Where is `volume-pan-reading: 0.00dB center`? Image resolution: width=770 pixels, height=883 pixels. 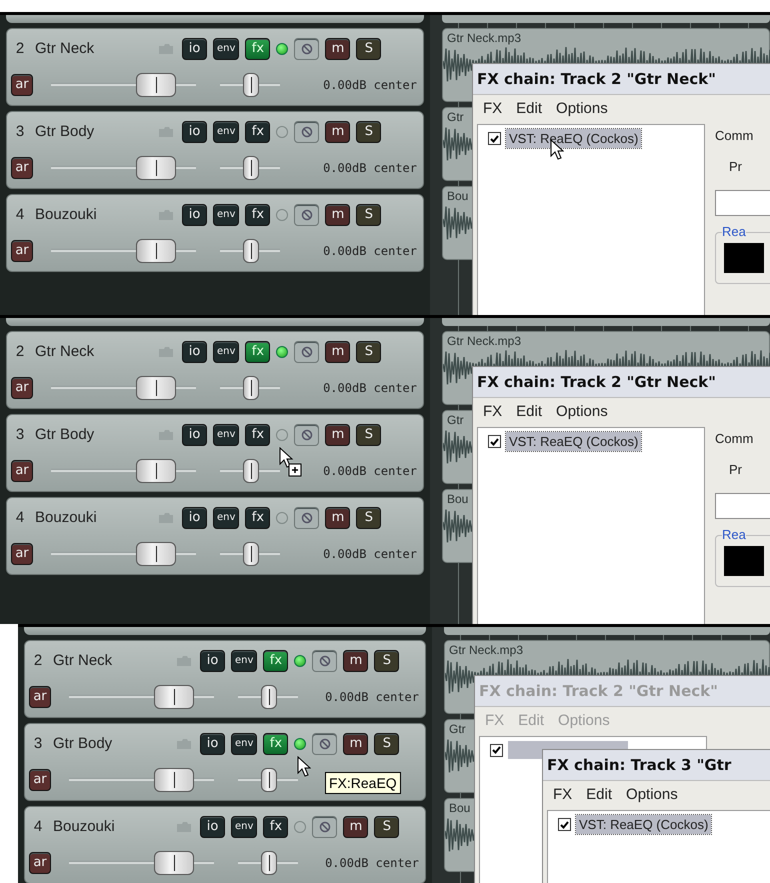
volume-pan-reading: 0.00dB center is located at coordinates (372, 863).